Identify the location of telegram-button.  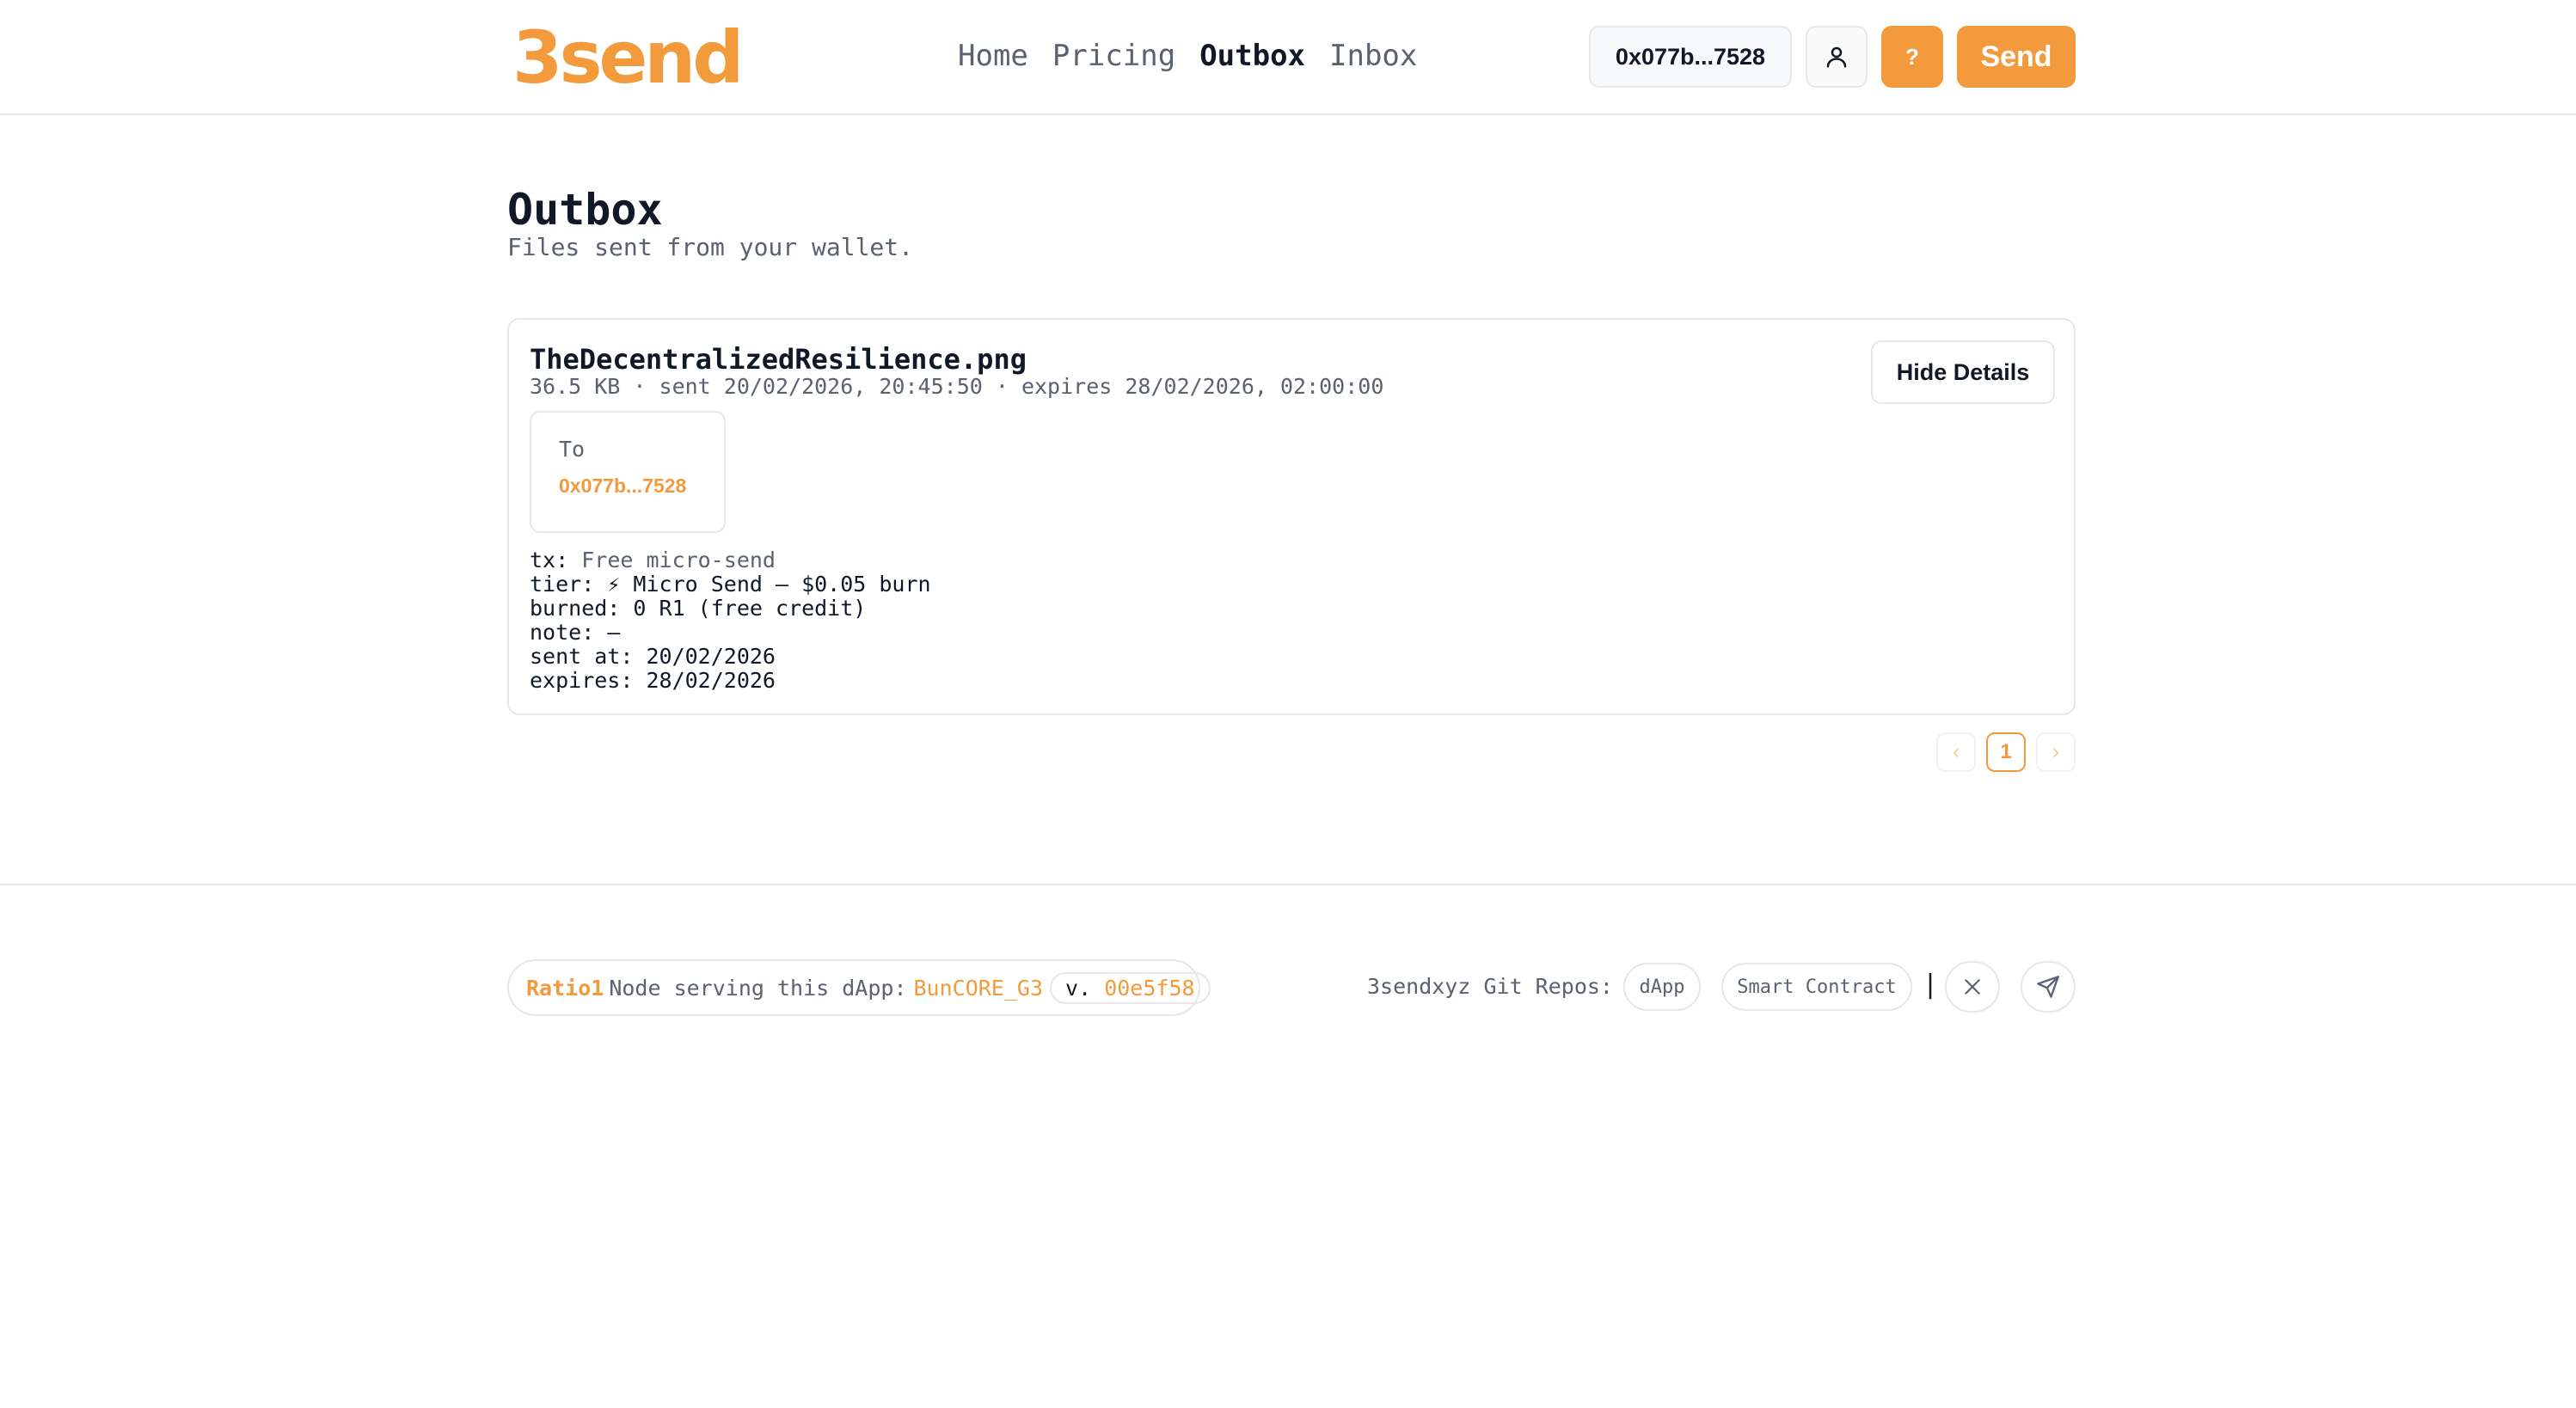
(2048, 987).